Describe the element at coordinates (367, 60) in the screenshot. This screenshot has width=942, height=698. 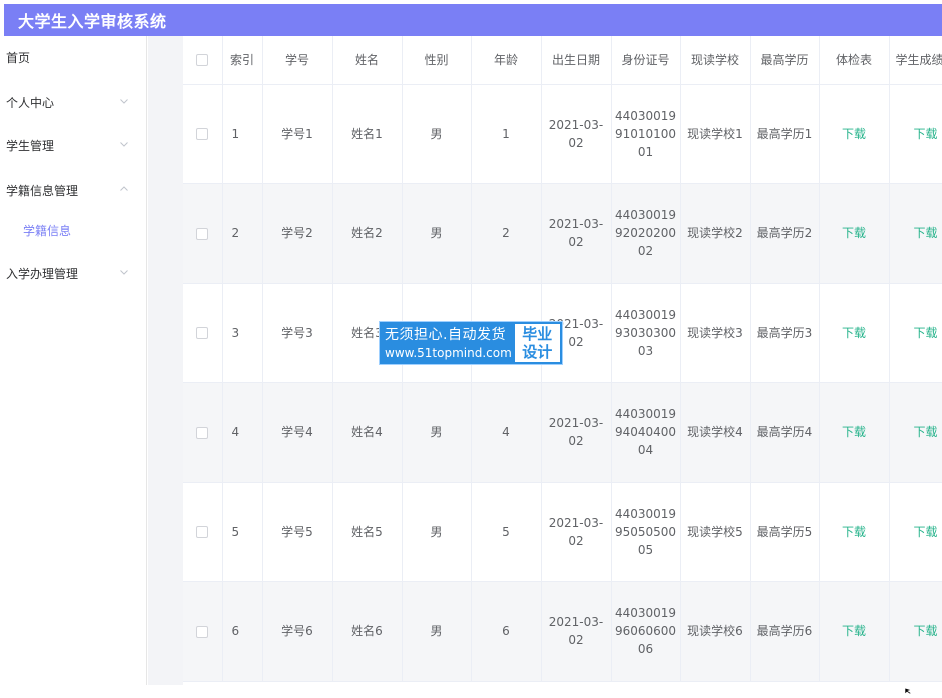
I see `column-header-name: 姓名` at that location.